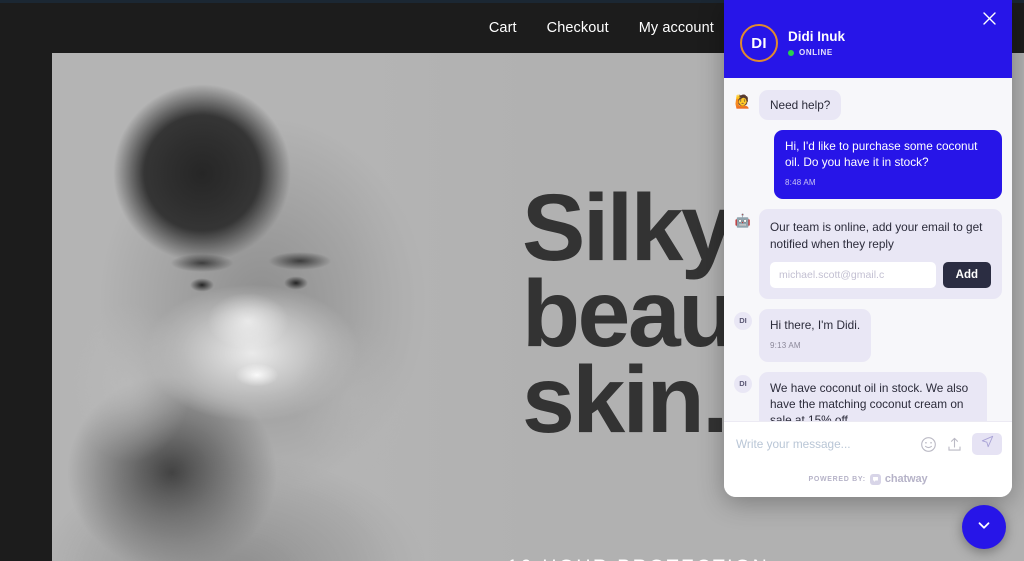 This screenshot has width=1024, height=561. I want to click on message-text: Hi there, I'm Didi., so click(815, 325).